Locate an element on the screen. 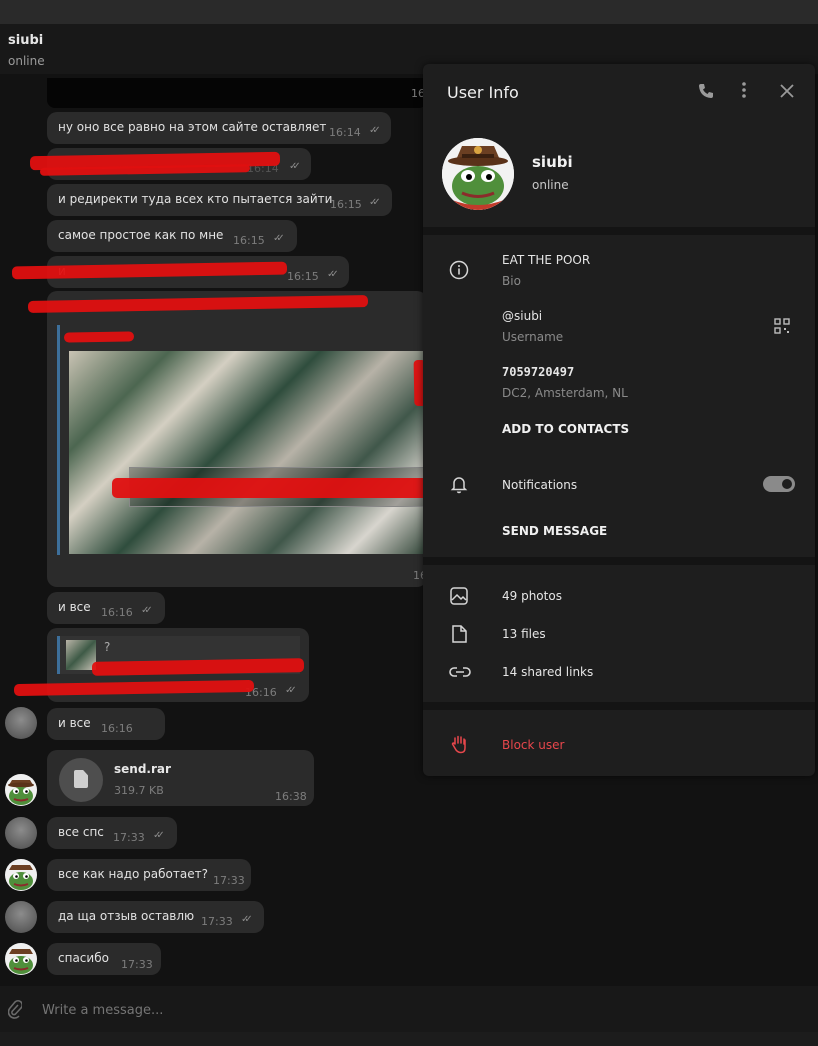 The image size is (818, 1046). bio-label: Bio is located at coordinates (511, 281).